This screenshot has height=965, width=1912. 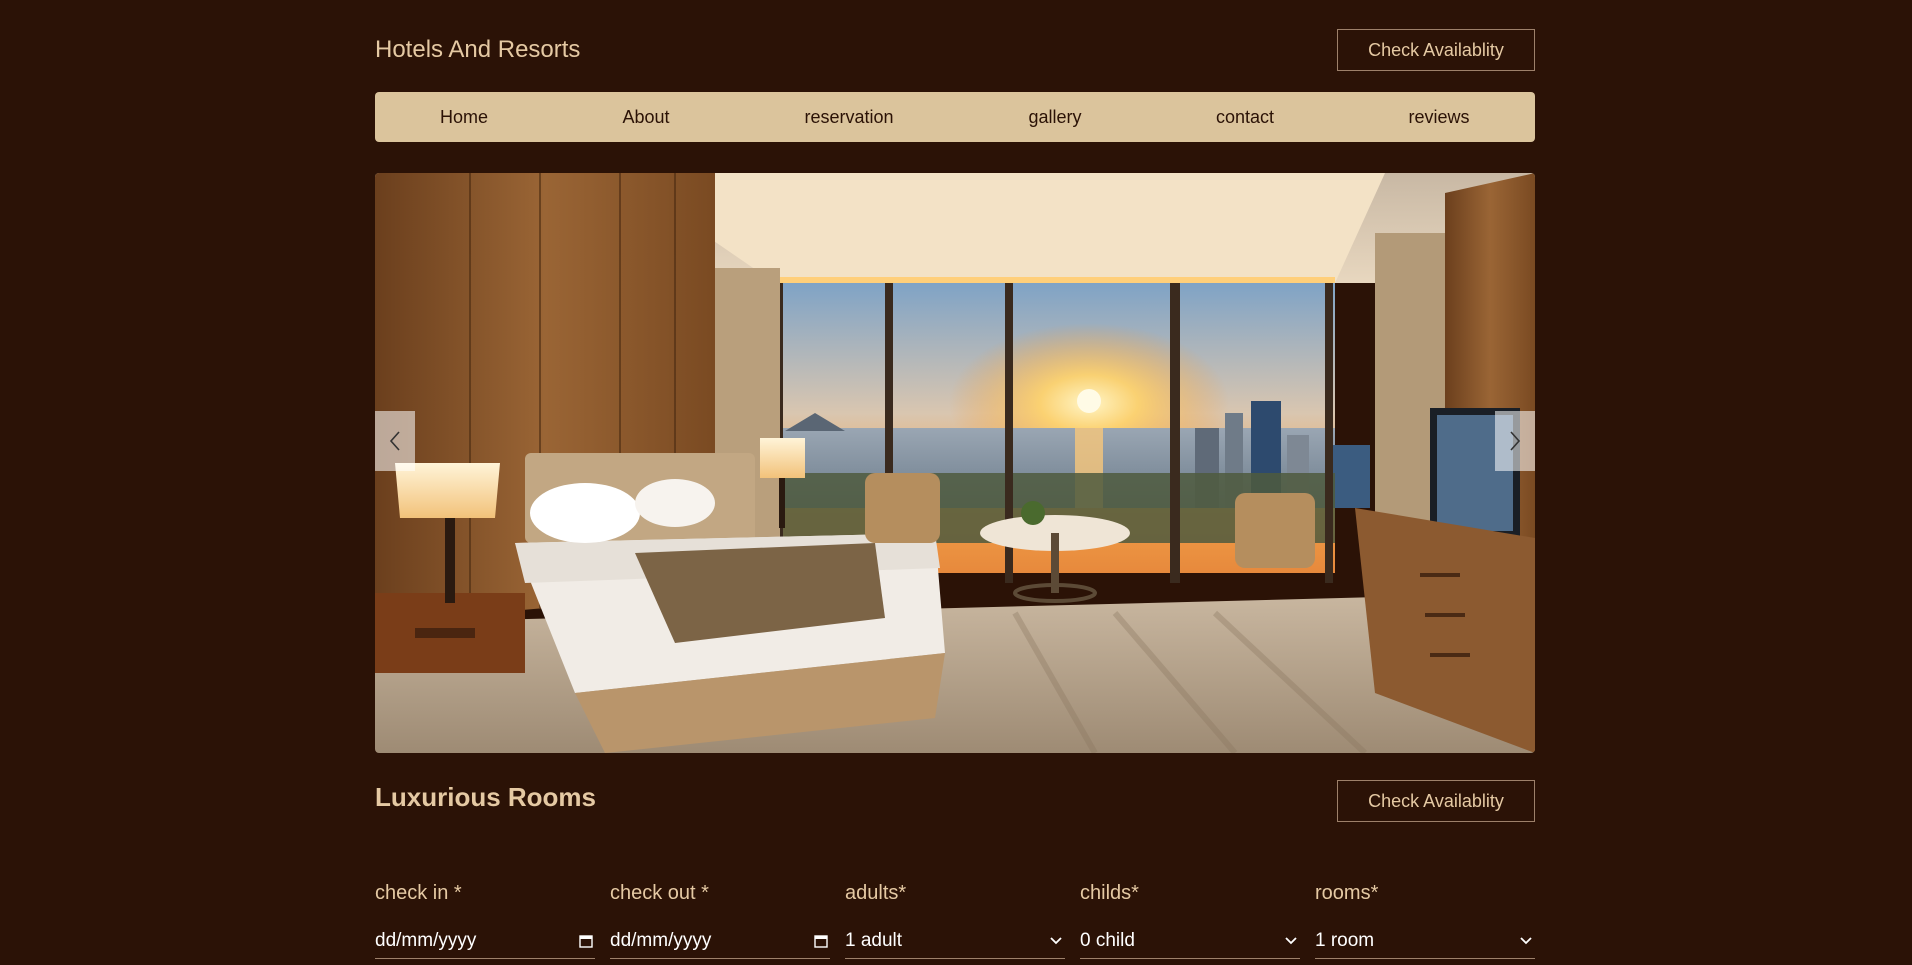 What do you see at coordinates (1425, 919) in the screenshot?
I see `rooms-field: rooms* 1 room` at bounding box center [1425, 919].